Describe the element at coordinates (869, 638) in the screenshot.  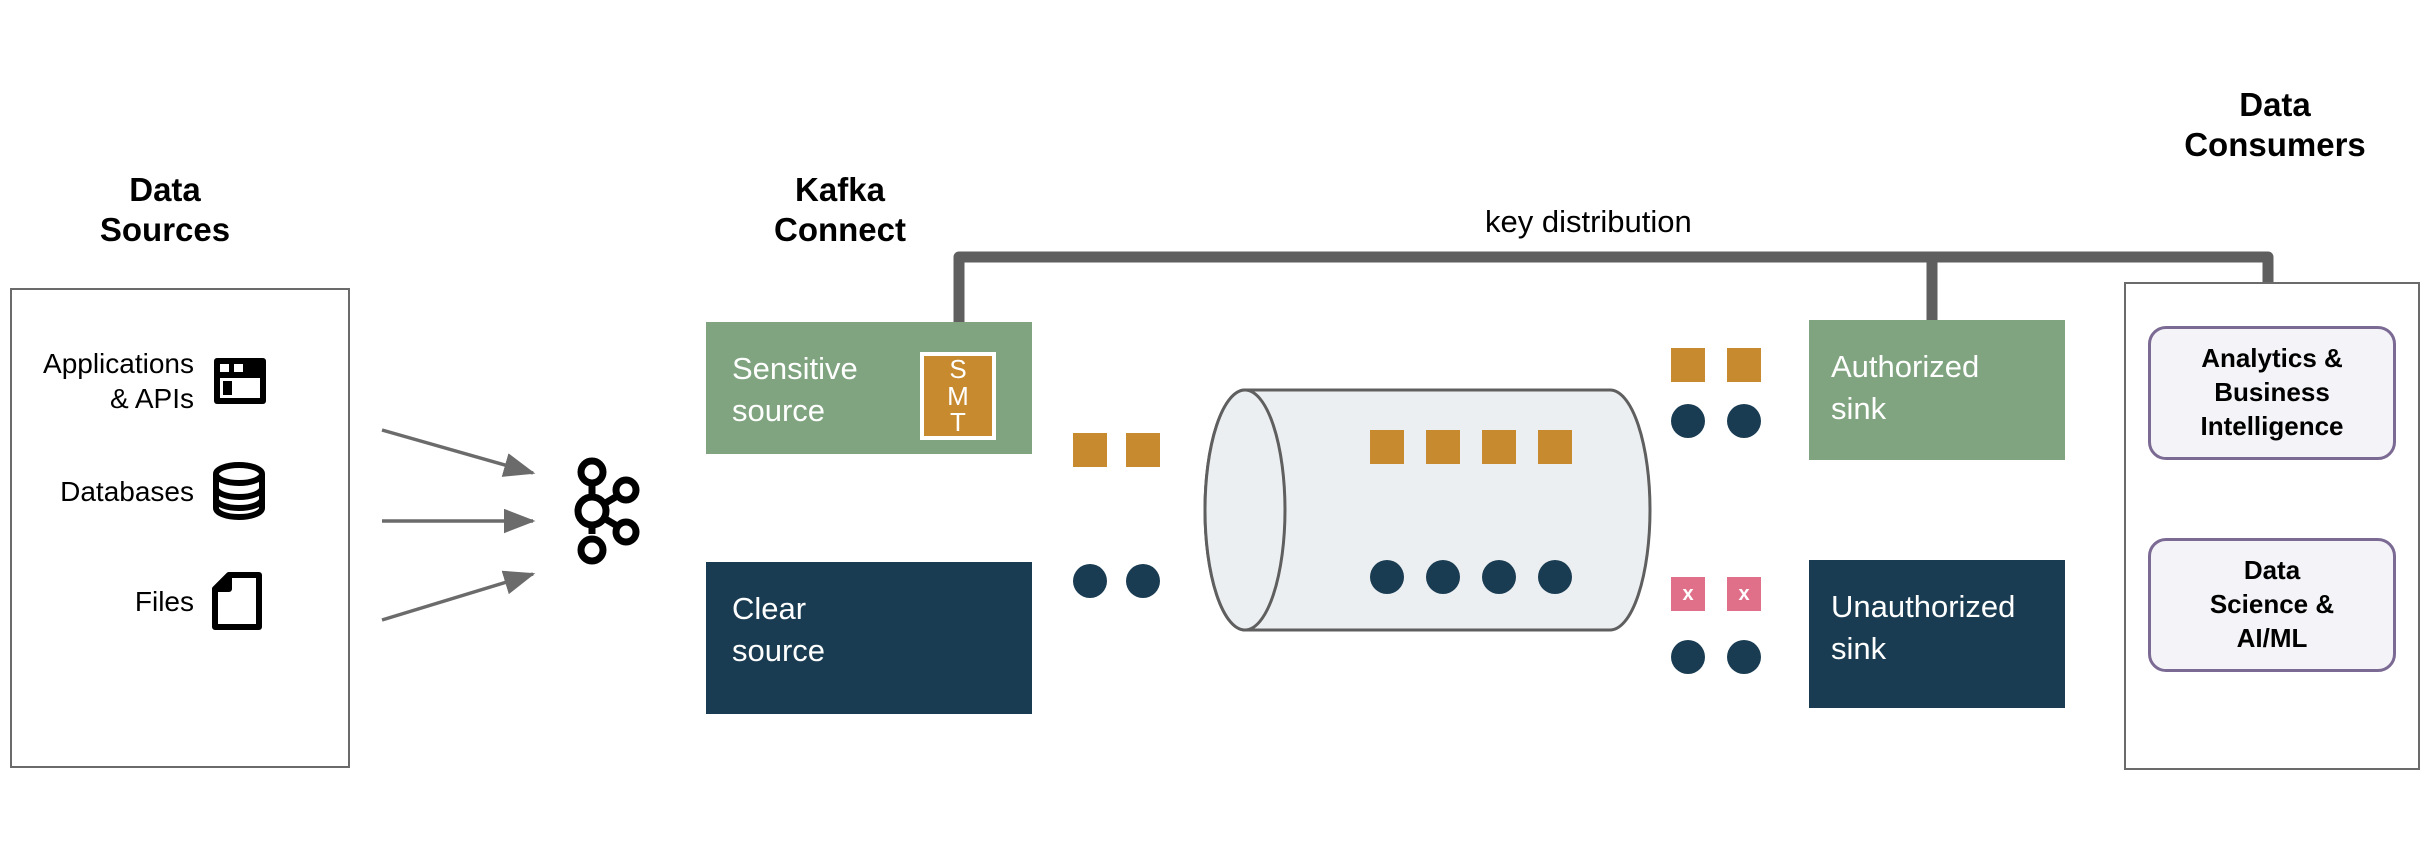
I see `clear-source-box: Clear source` at that location.